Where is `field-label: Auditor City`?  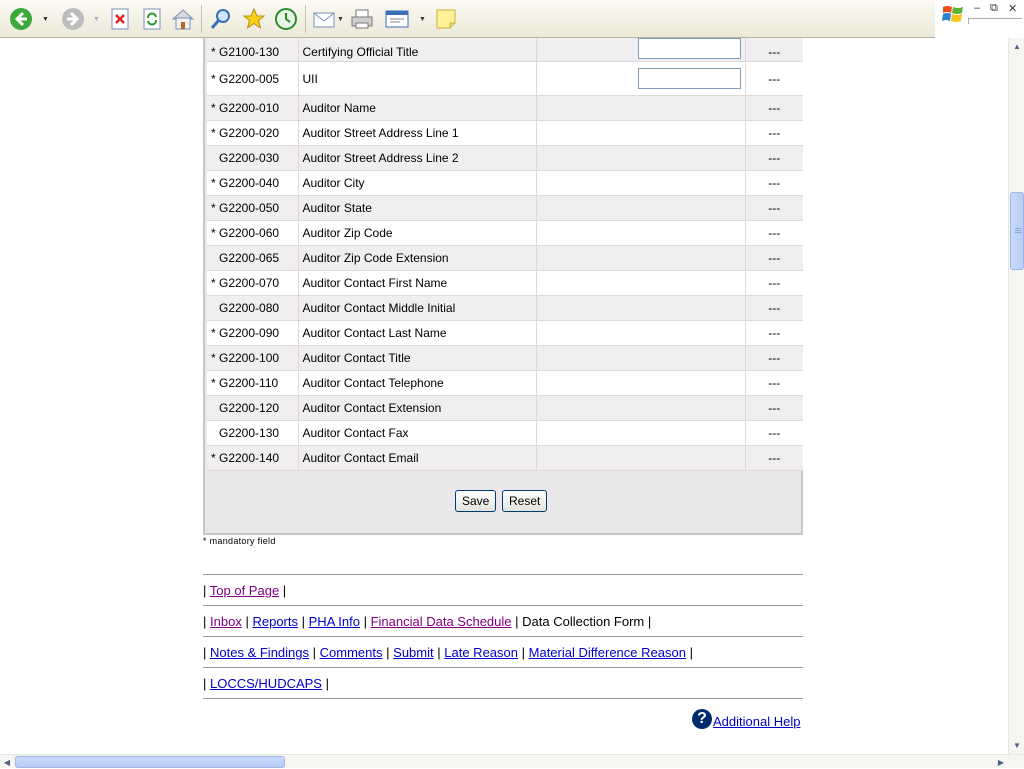
field-label: Auditor City is located at coordinates (417, 183).